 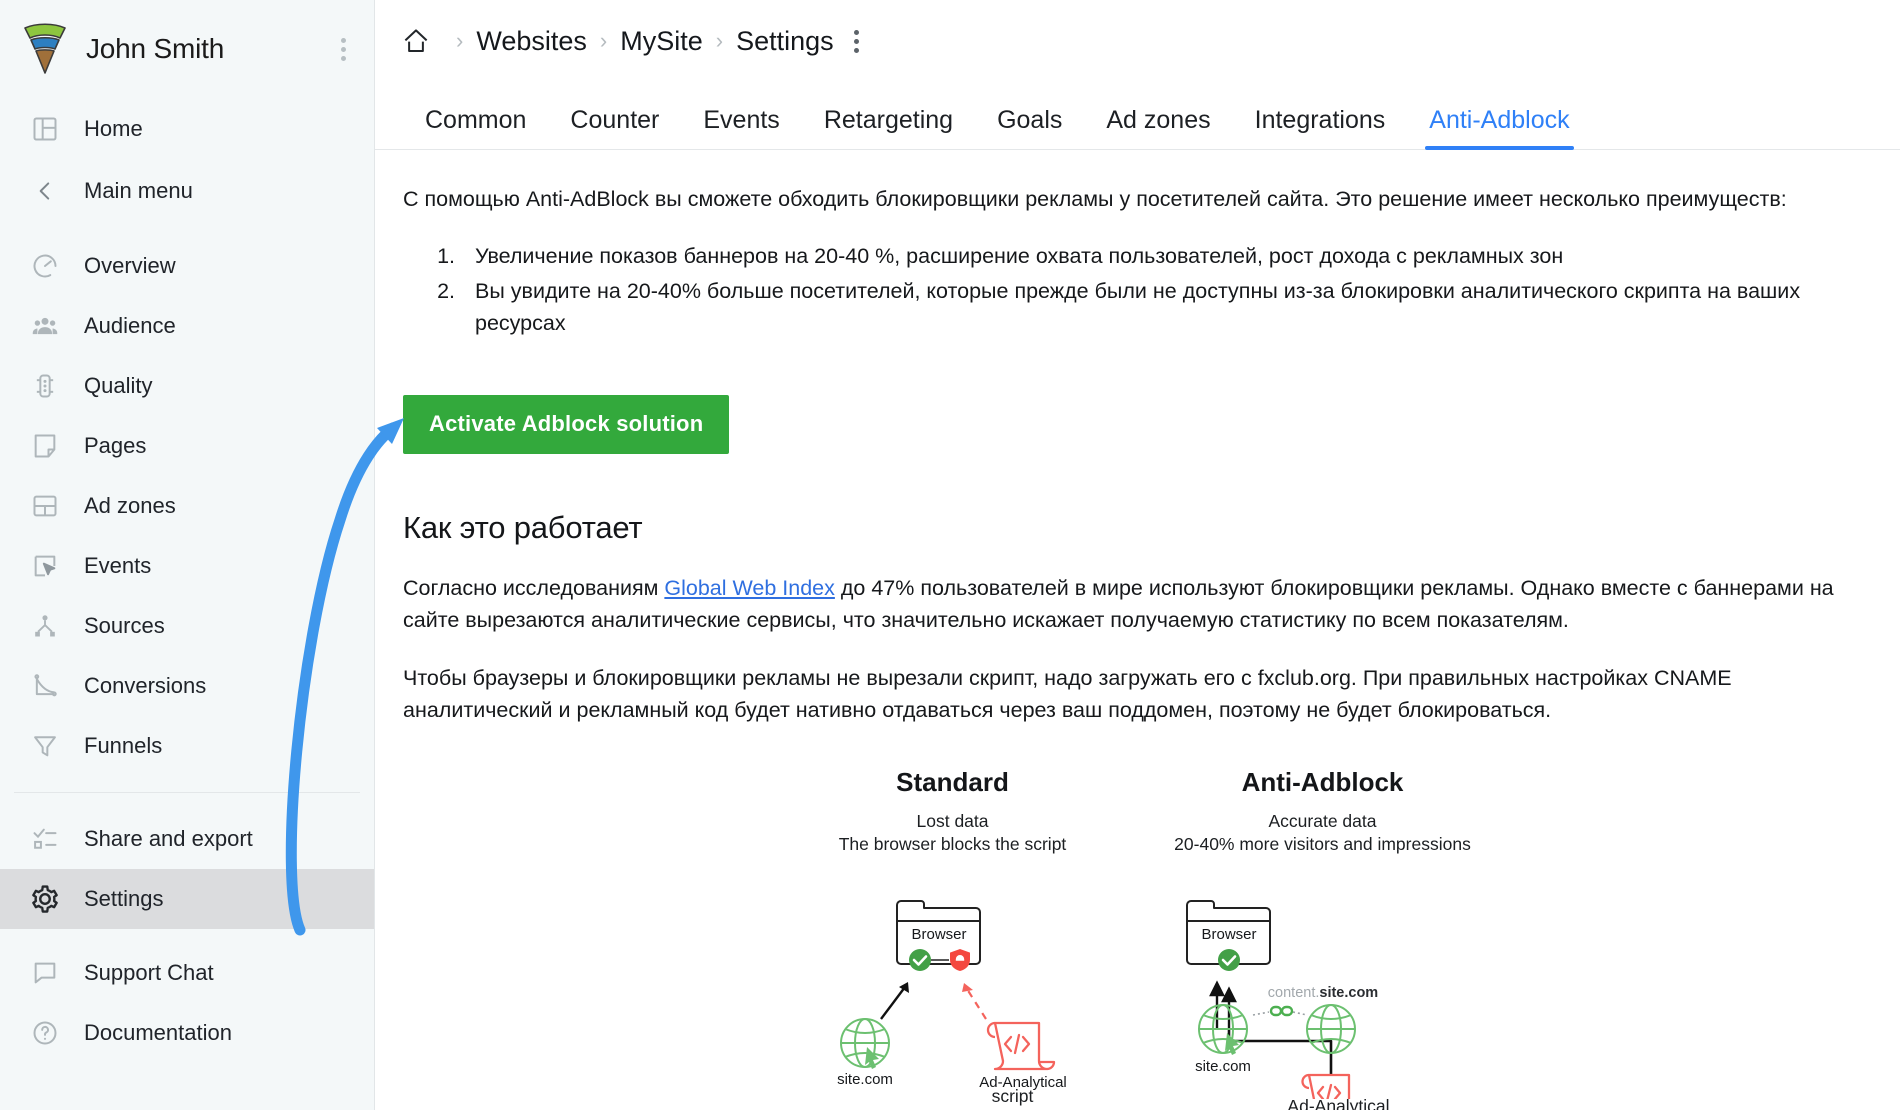 I want to click on tab-retargeting: Retargeting, so click(x=888, y=128).